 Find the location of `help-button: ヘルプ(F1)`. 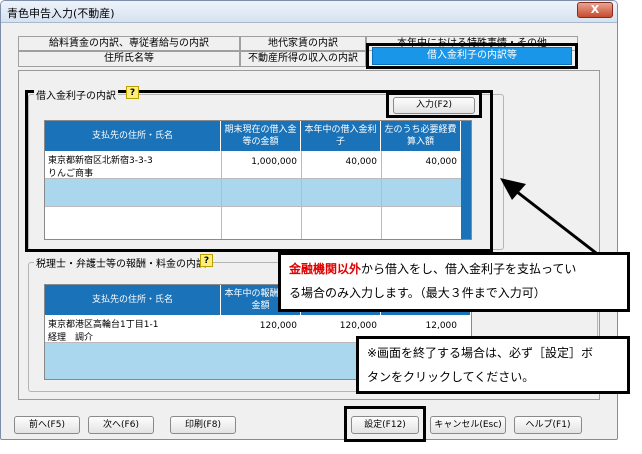

help-button: ヘルプ(F1) is located at coordinates (548, 425).